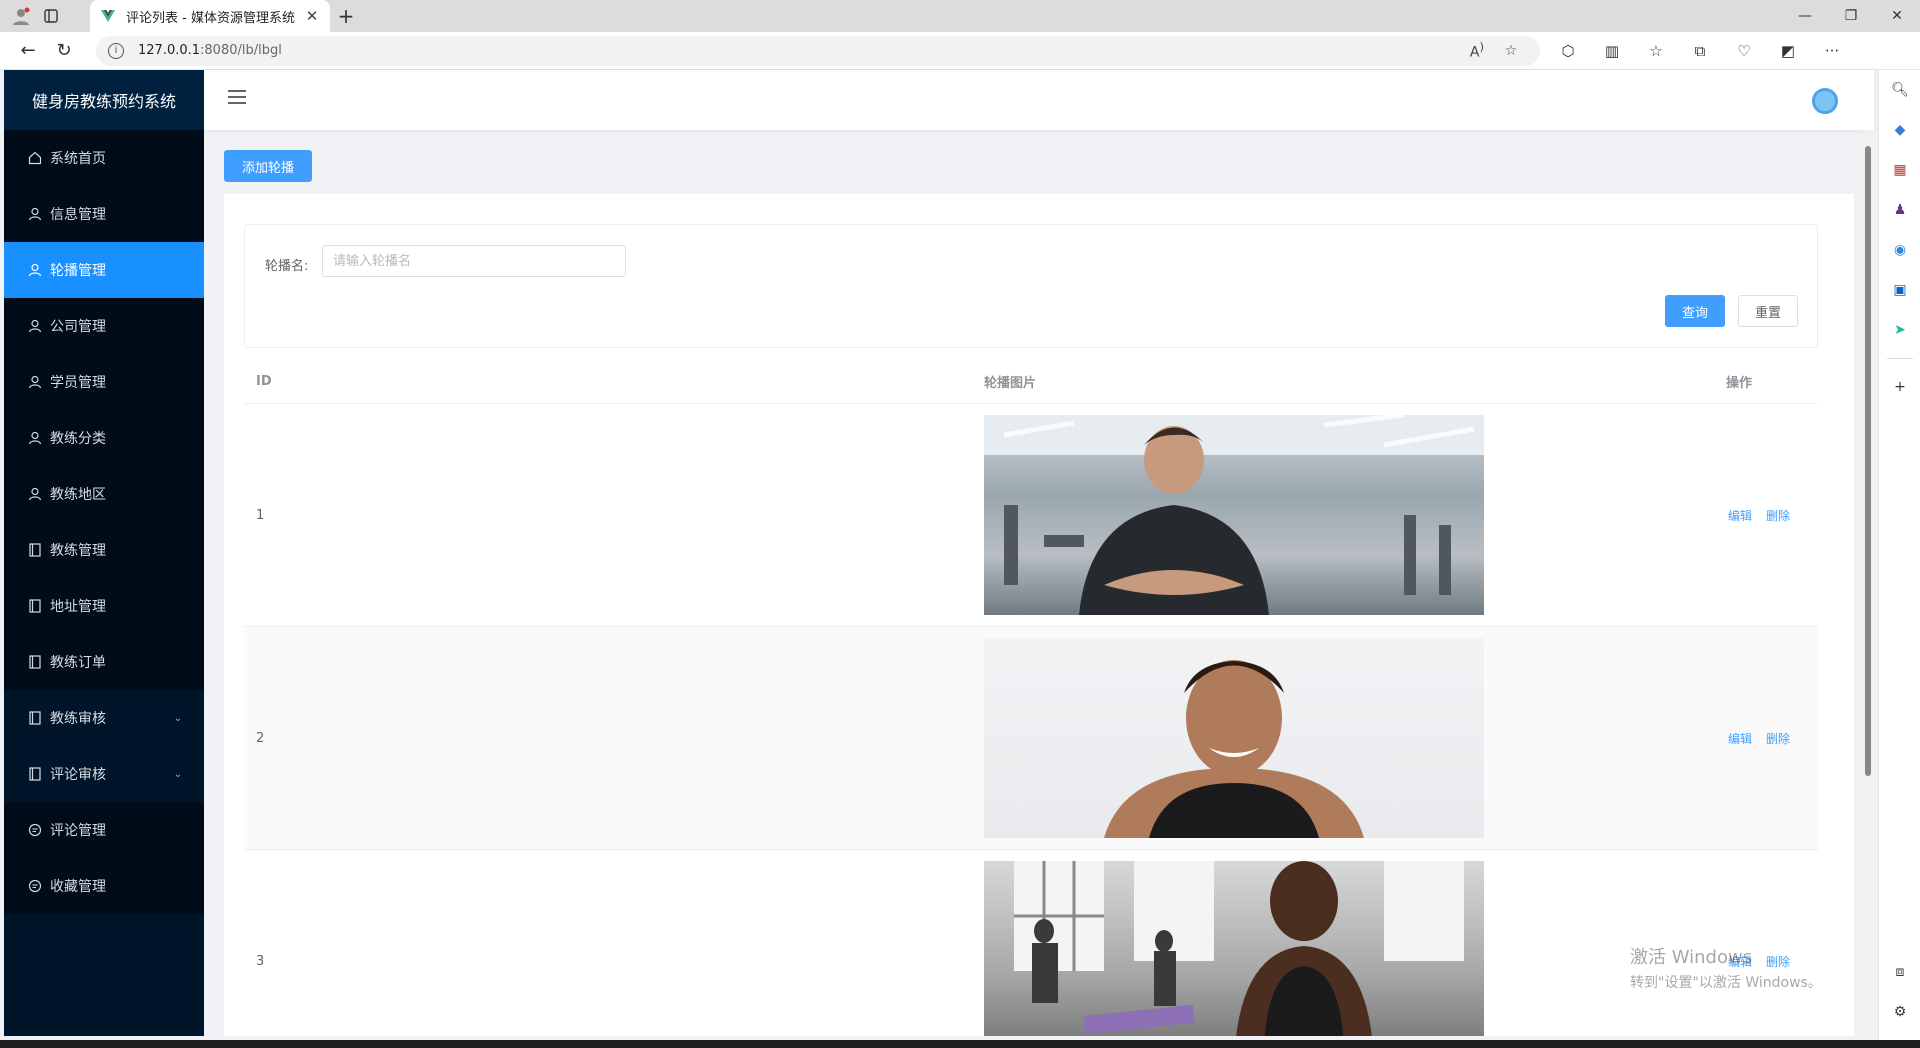 Image resolution: width=1920 pixels, height=1048 pixels. I want to click on menu-toggle-icon, so click(237, 99).